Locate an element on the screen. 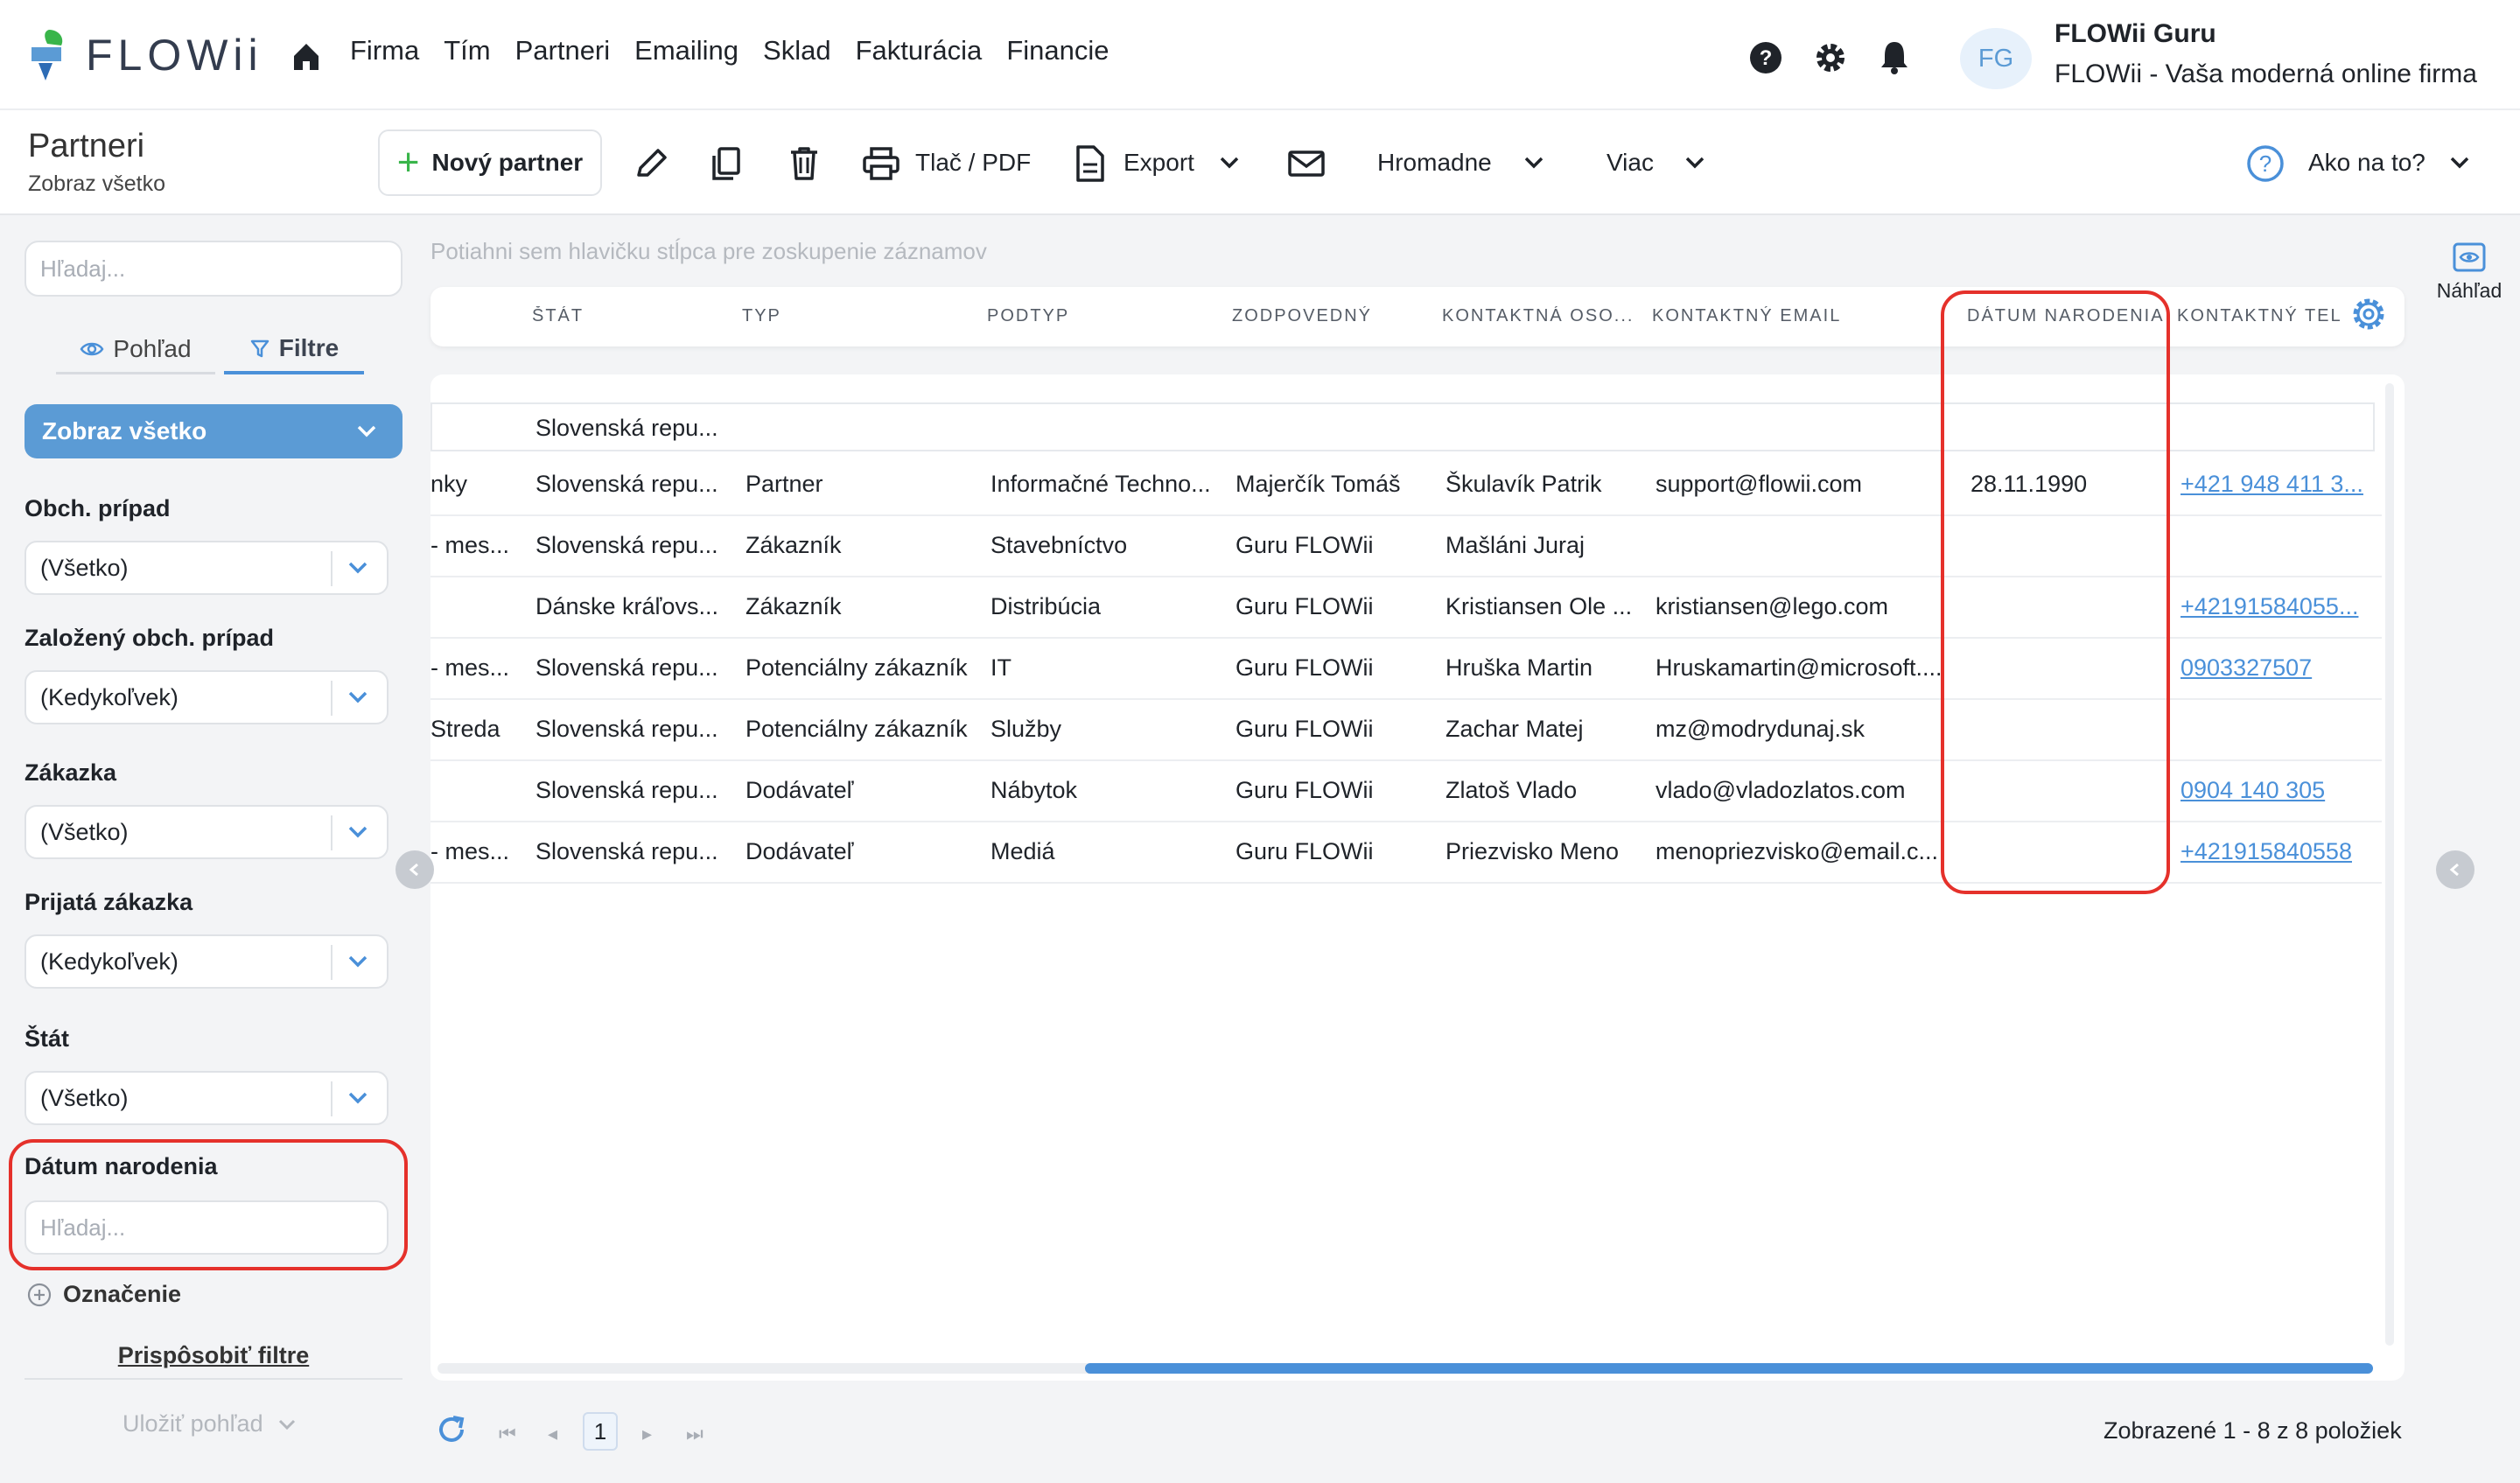 This screenshot has height=1483, width=2520. nav-item-tim: Tím is located at coordinates (467, 50).